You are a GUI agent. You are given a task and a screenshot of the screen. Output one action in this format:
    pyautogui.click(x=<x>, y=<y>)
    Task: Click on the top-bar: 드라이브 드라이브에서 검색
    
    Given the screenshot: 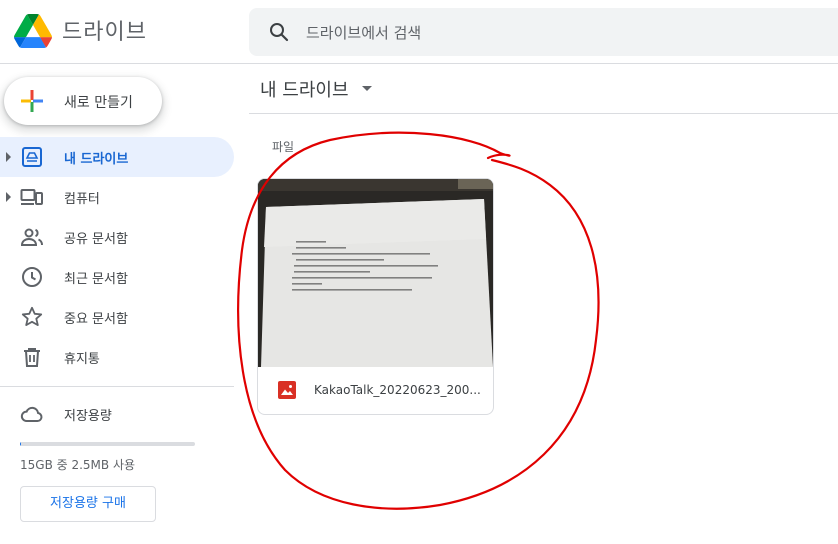 What is the action you would take?
    pyautogui.click(x=419, y=32)
    